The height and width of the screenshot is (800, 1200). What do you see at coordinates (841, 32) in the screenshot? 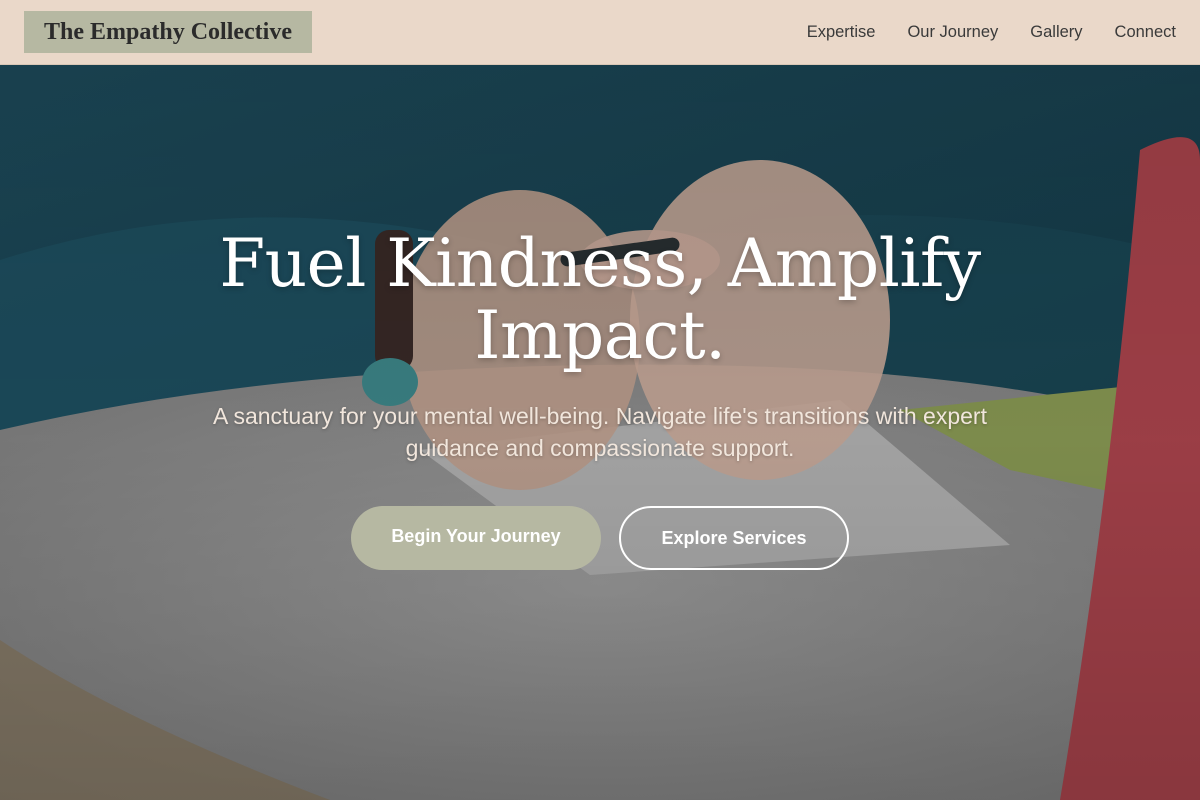
I see `nav-link-expertise: Expertise` at bounding box center [841, 32].